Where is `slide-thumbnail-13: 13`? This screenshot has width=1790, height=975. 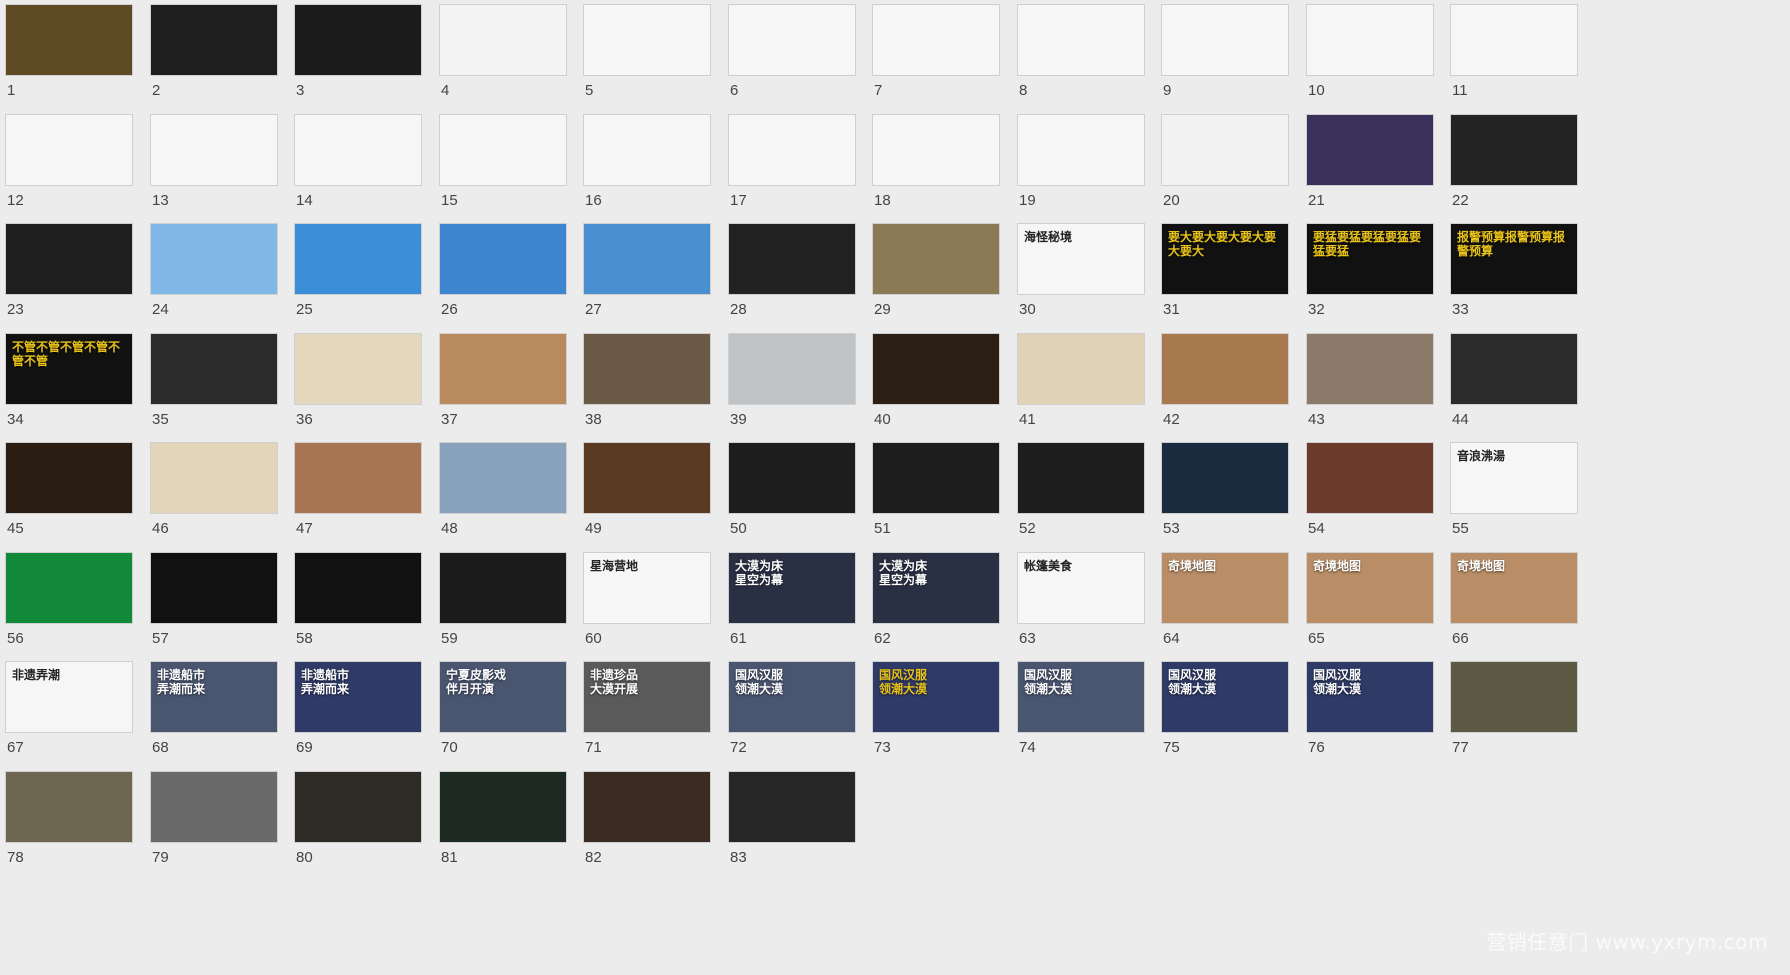
slide-thumbnail-13: 13 is located at coordinates (215, 162).